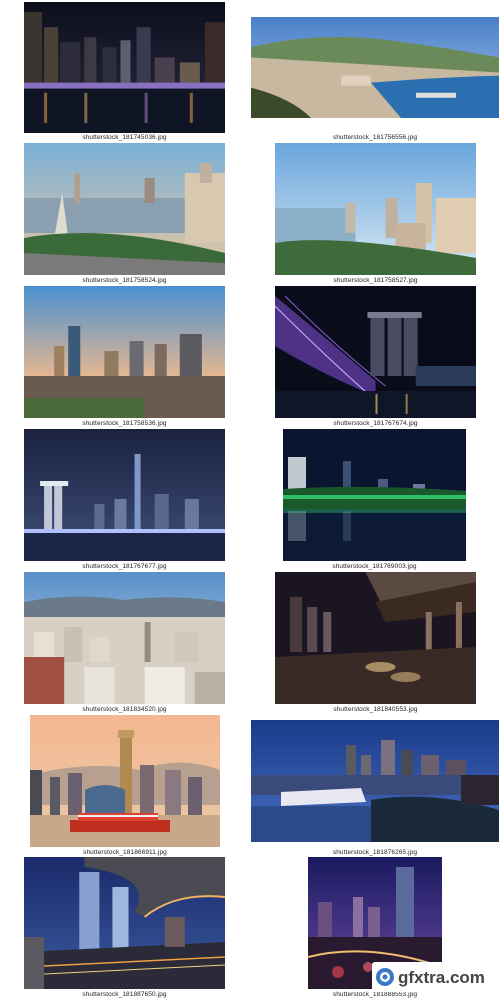 This screenshot has width=500, height=1000. I want to click on photo-caption: shutterstock_181887650.jpg, so click(124, 994).